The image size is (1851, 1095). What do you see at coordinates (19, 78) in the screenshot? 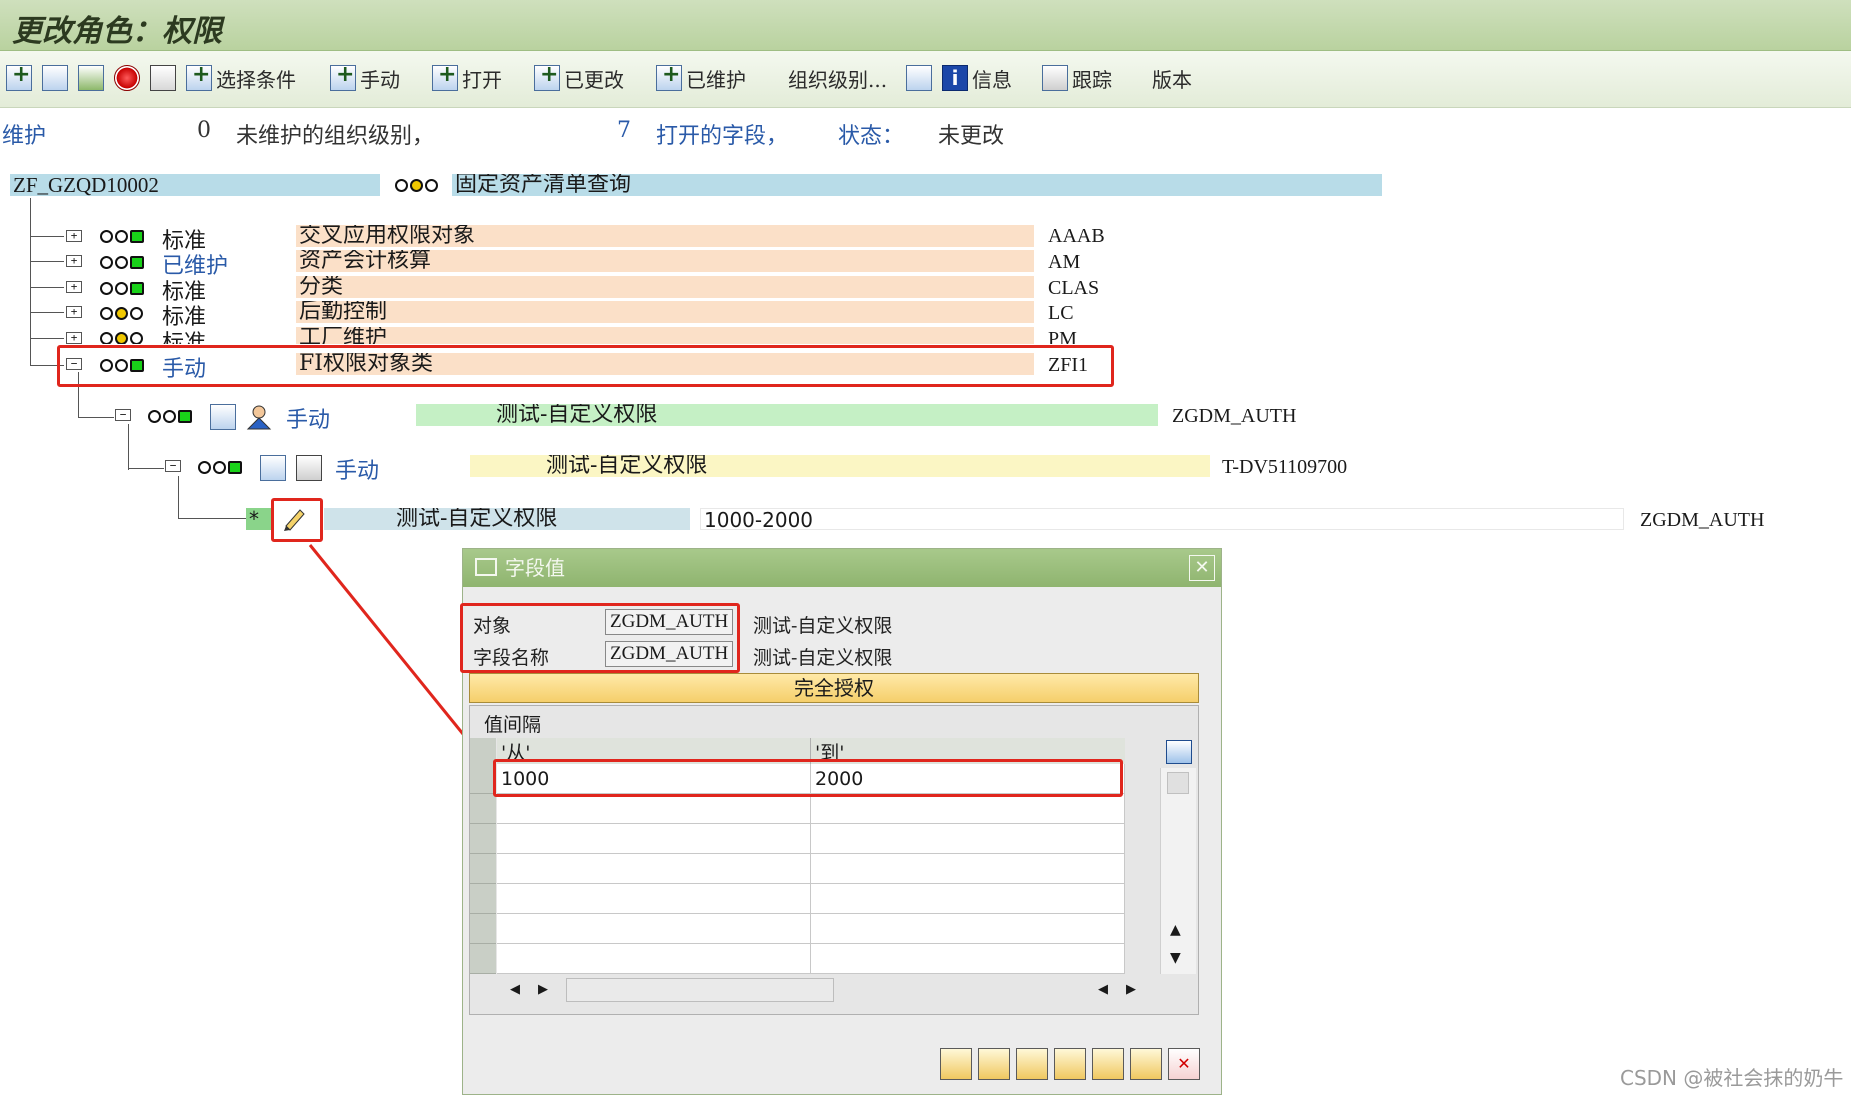
I see `create-icon` at bounding box center [19, 78].